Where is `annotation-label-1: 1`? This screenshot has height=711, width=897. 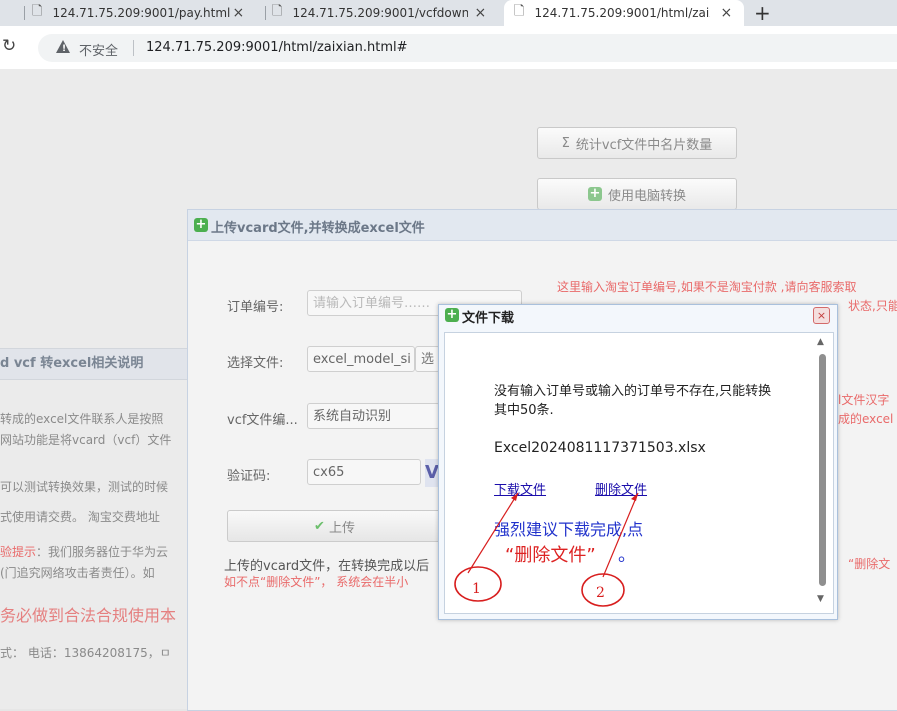
annotation-label-1: 1 is located at coordinates (476, 589).